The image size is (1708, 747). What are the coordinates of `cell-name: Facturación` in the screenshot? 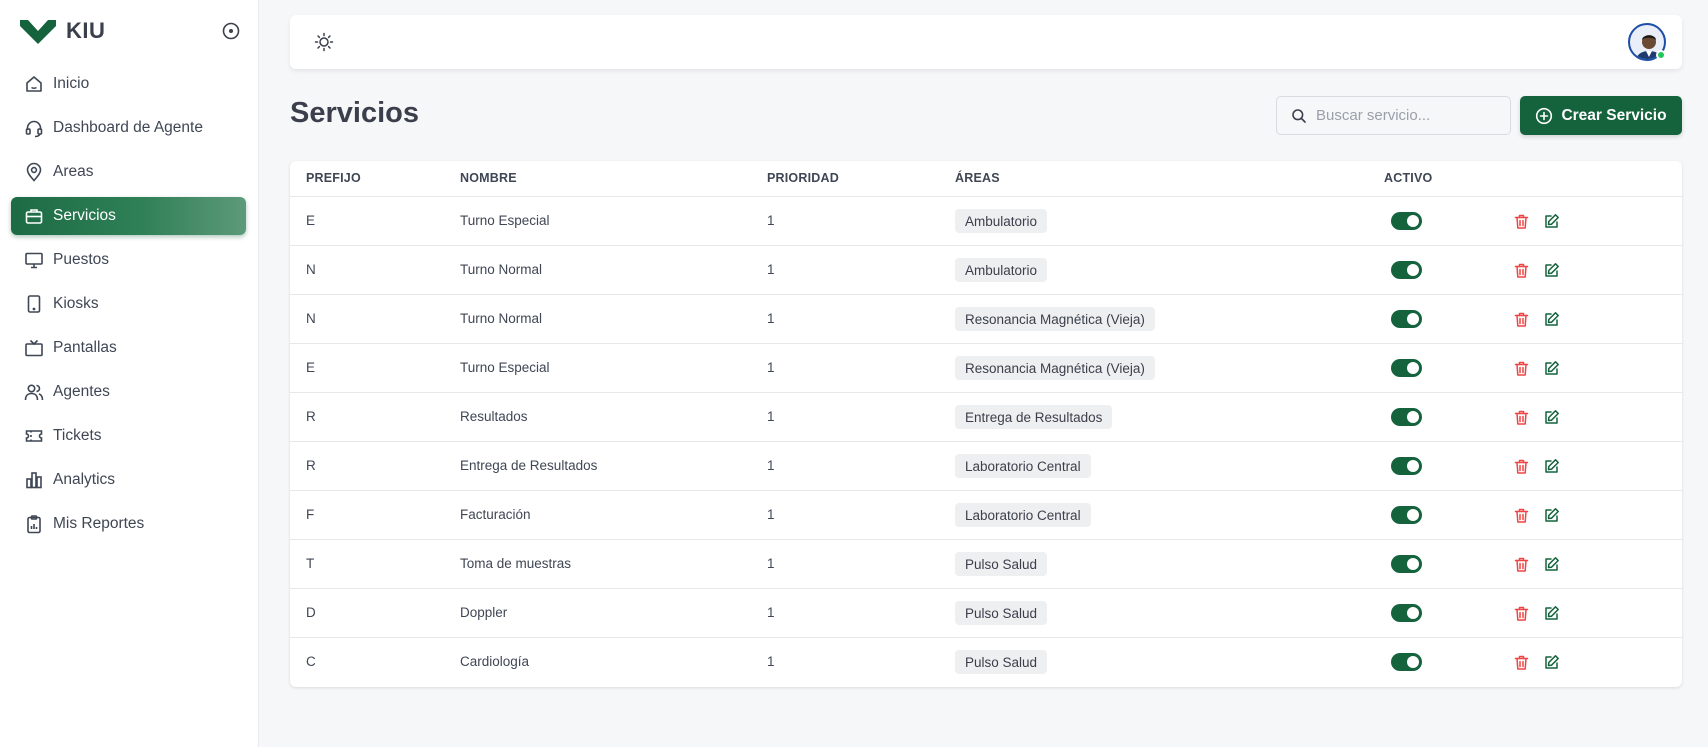 It's located at (495, 514).